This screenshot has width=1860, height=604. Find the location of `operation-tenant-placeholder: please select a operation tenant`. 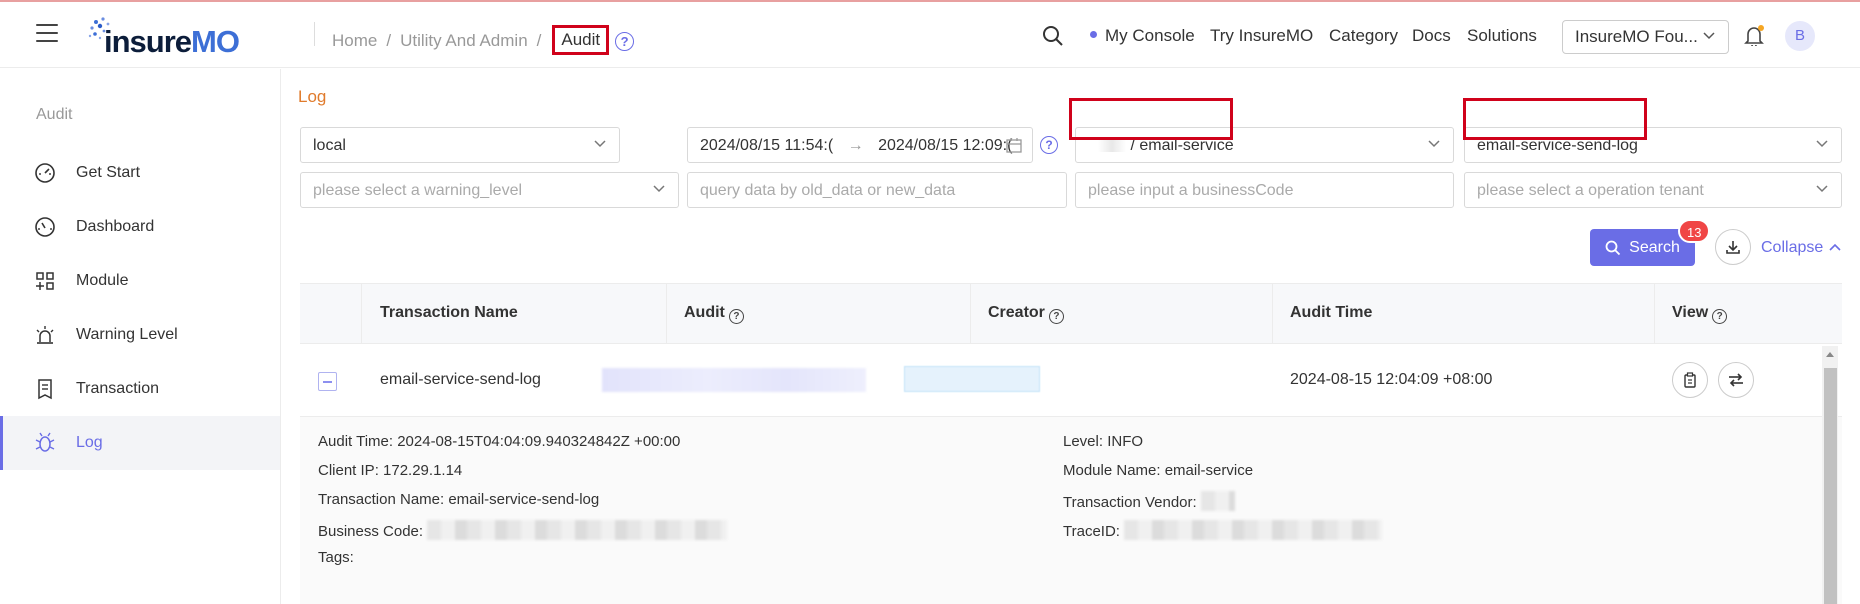

operation-tenant-placeholder: please select a operation tenant is located at coordinates (1590, 190).